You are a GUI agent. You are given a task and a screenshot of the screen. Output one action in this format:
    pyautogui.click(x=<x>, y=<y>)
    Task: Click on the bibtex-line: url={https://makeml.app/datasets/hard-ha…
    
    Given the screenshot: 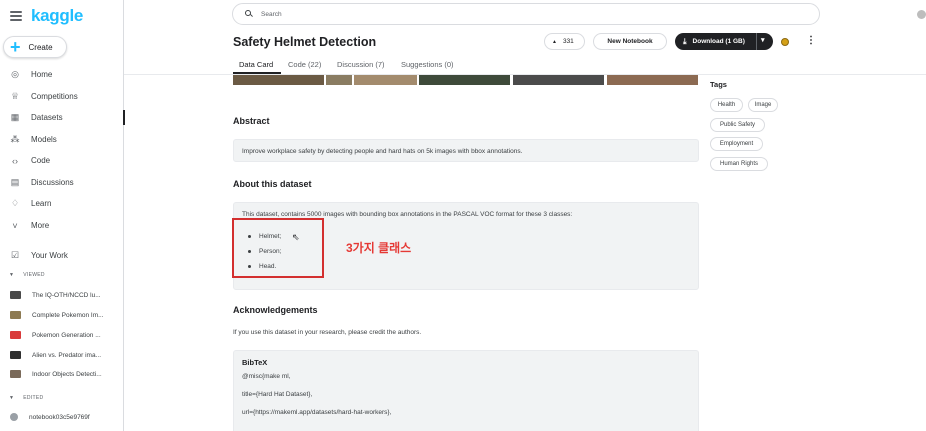 What is the action you would take?
    pyautogui.click(x=317, y=412)
    